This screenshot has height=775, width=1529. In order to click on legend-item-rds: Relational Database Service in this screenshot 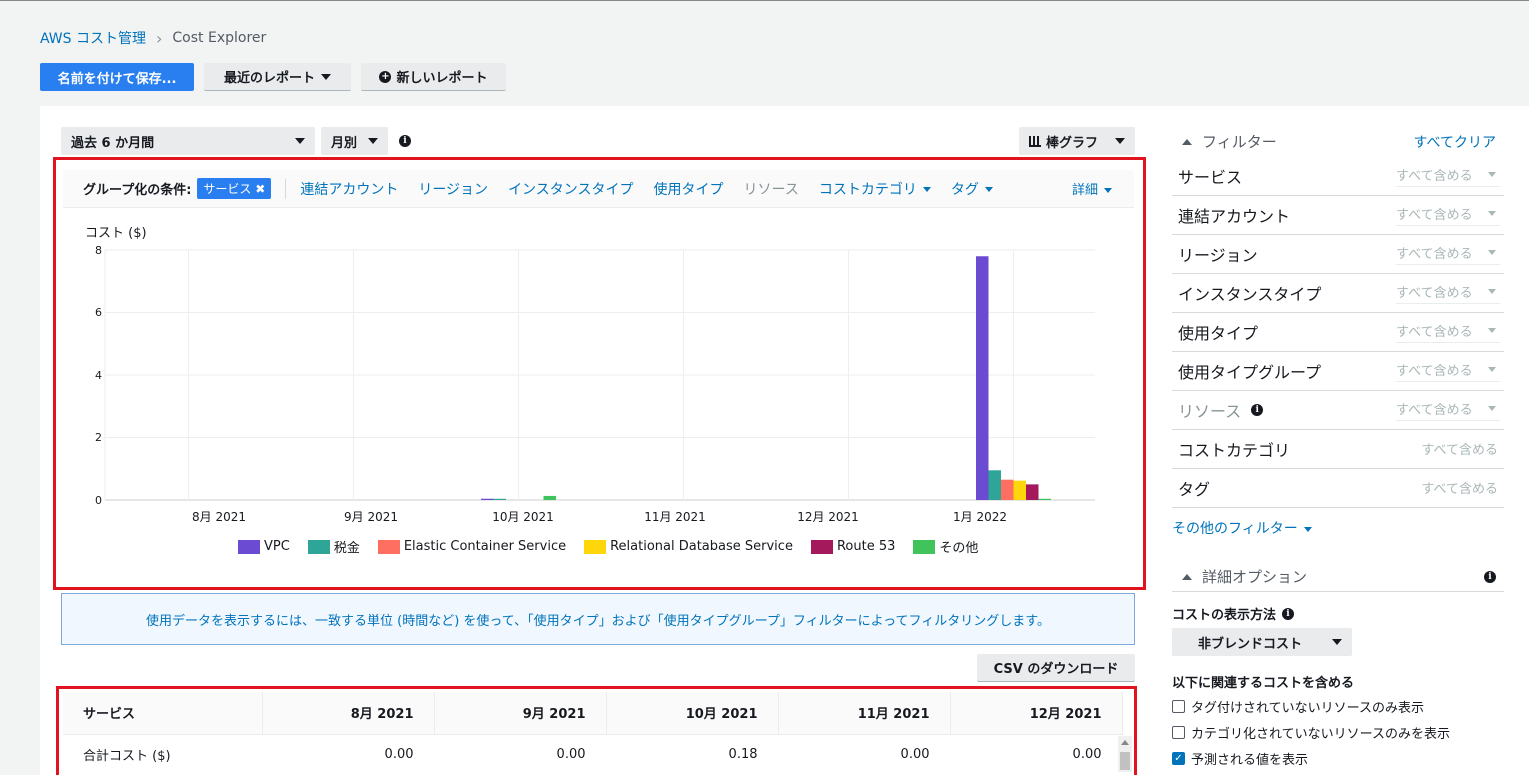, I will do `click(688, 546)`.